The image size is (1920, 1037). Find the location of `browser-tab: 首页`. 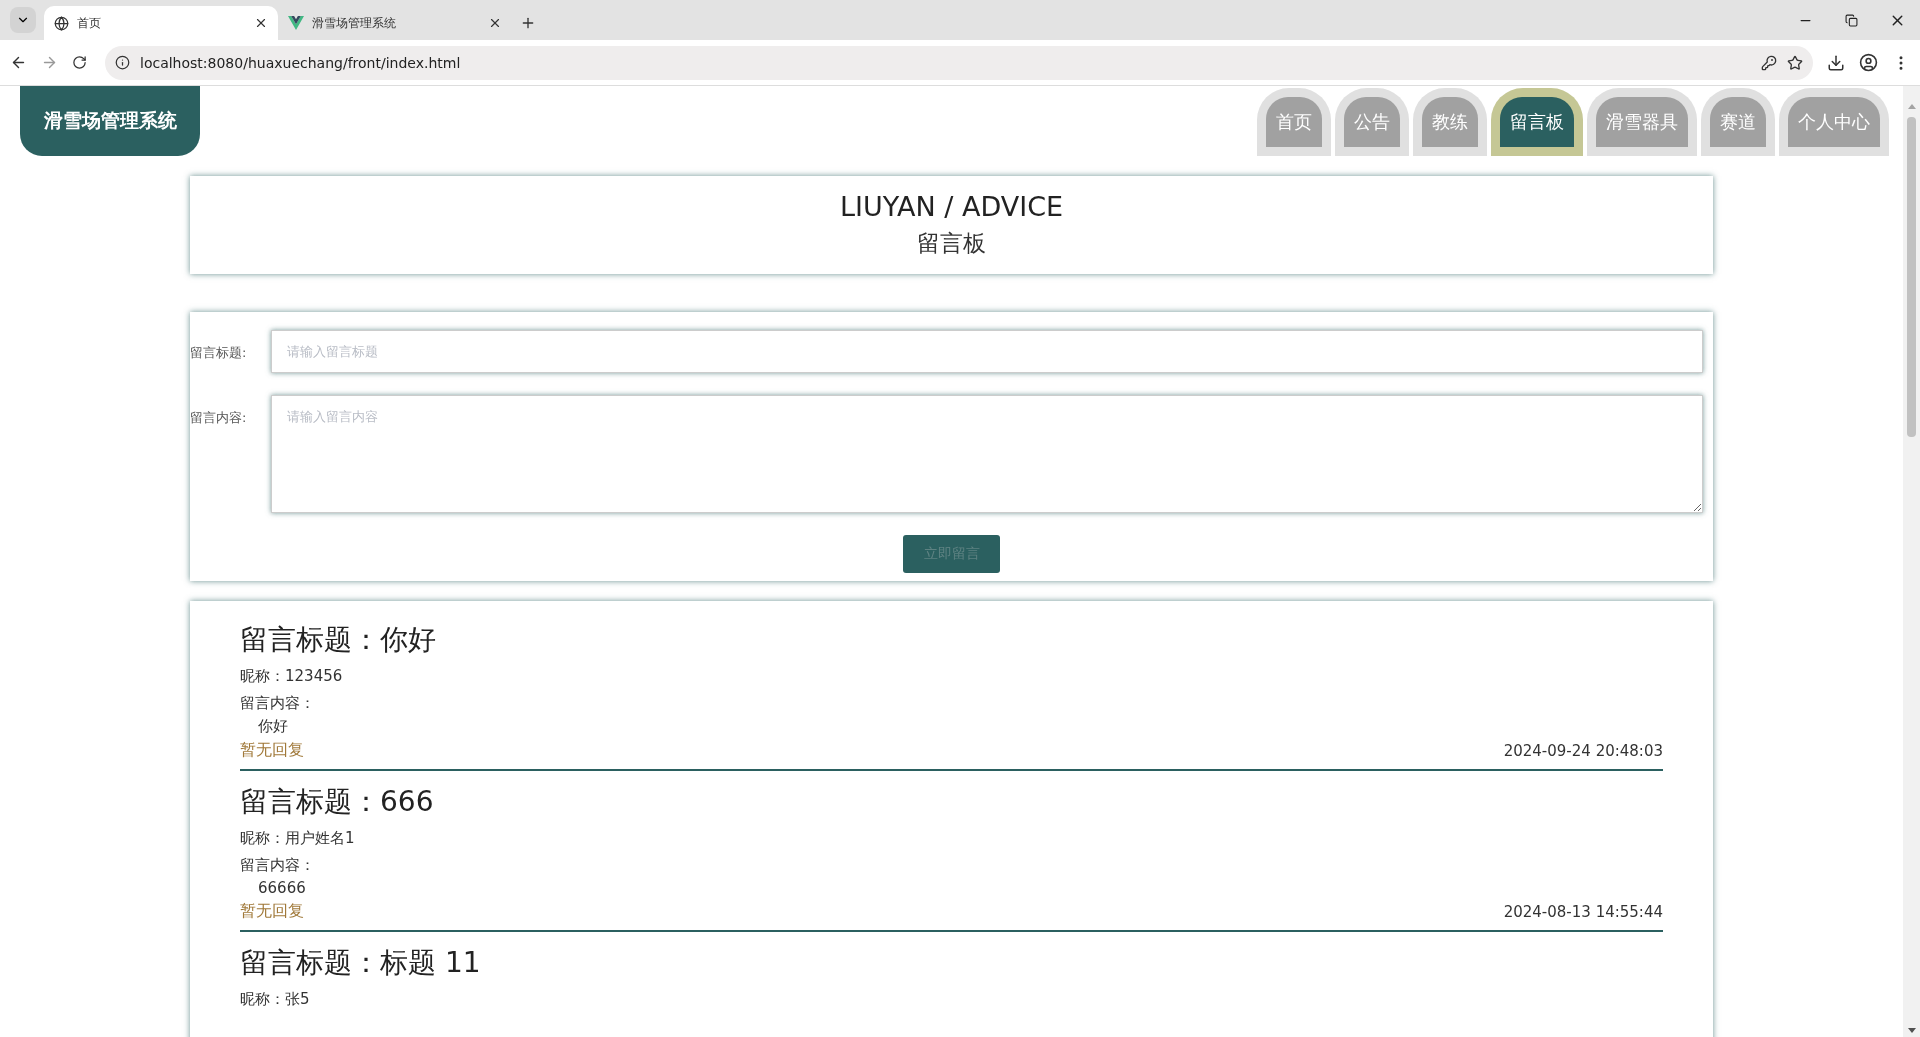

browser-tab: 首页 is located at coordinates (161, 23).